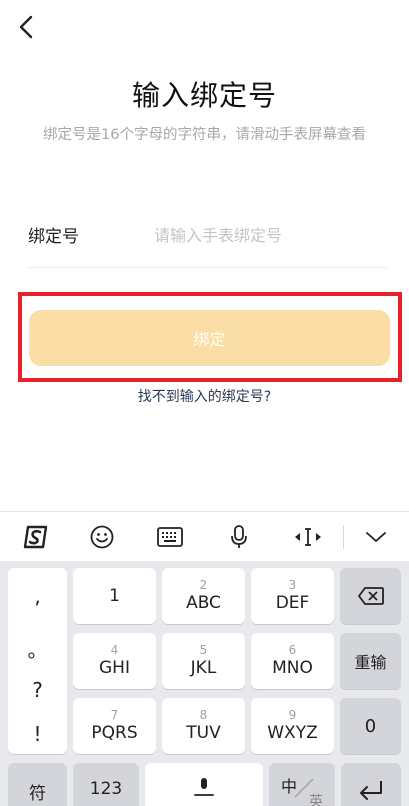 The width and height of the screenshot is (409, 806). What do you see at coordinates (37, 596) in the screenshot?
I see `symbol-key-comma: ,` at bounding box center [37, 596].